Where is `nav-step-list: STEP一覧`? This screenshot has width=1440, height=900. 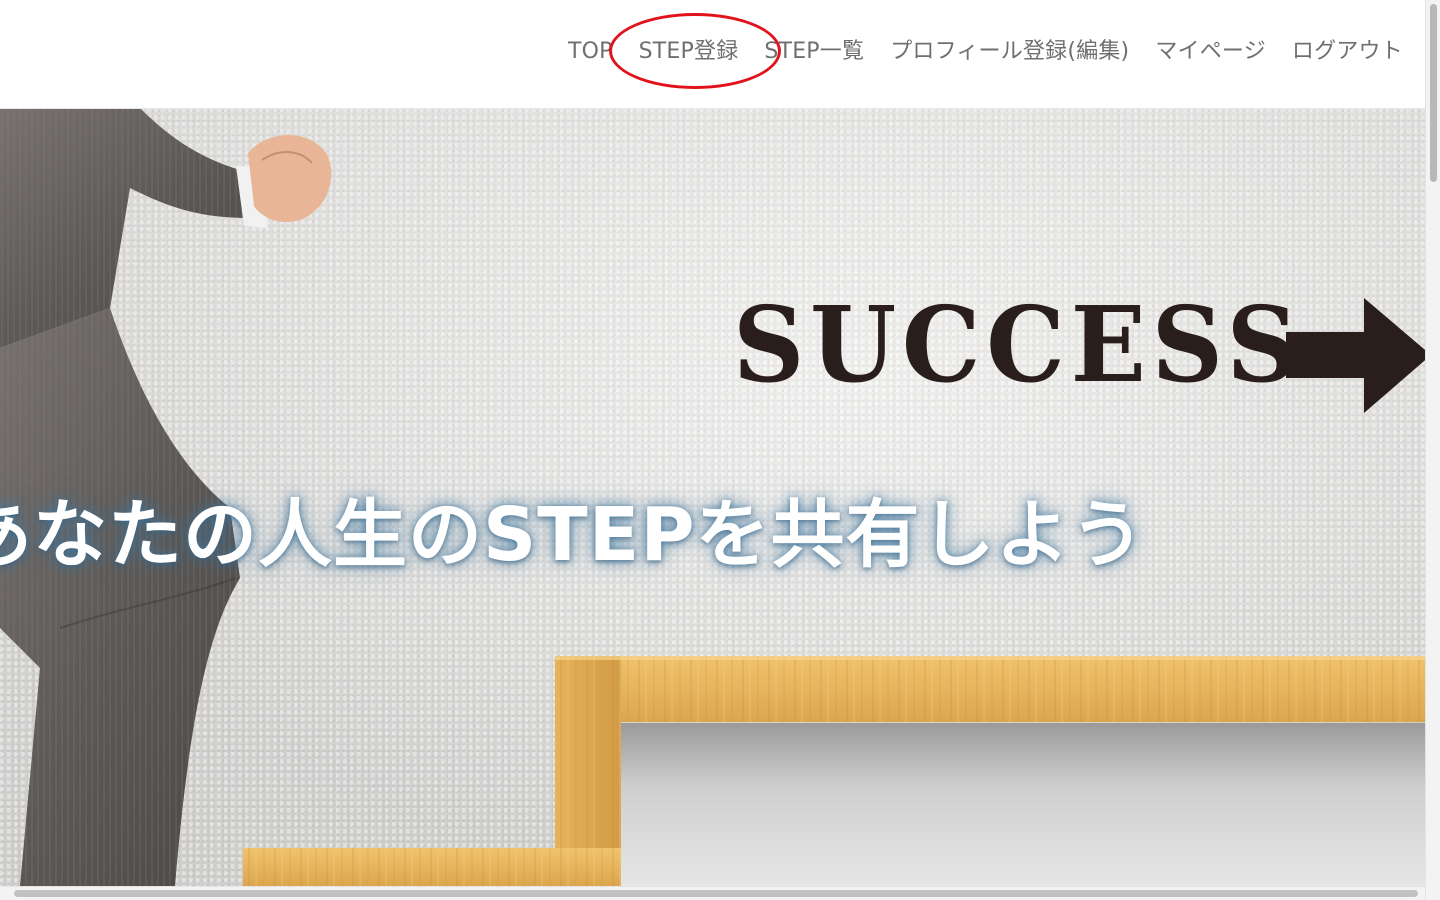
nav-step-list: STEP一覧 is located at coordinates (814, 52).